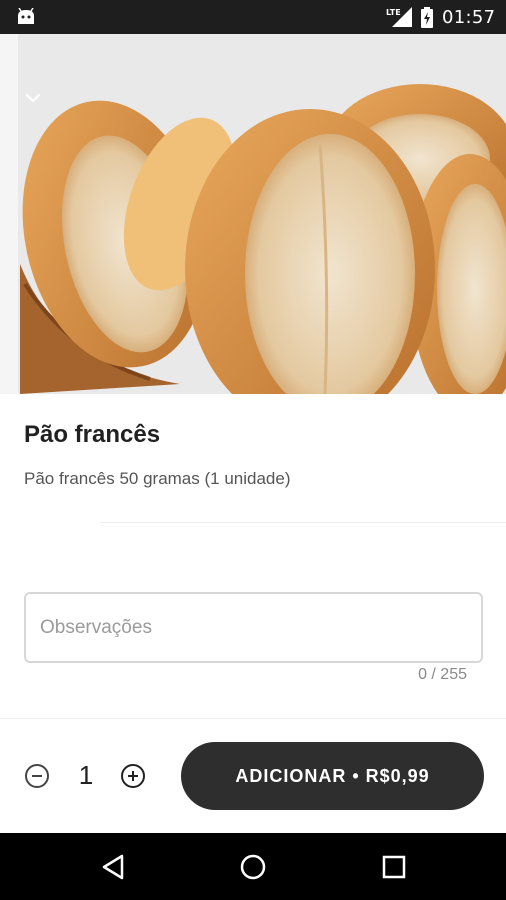 This screenshot has width=506, height=900. I want to click on battery-charging-icon, so click(427, 17).